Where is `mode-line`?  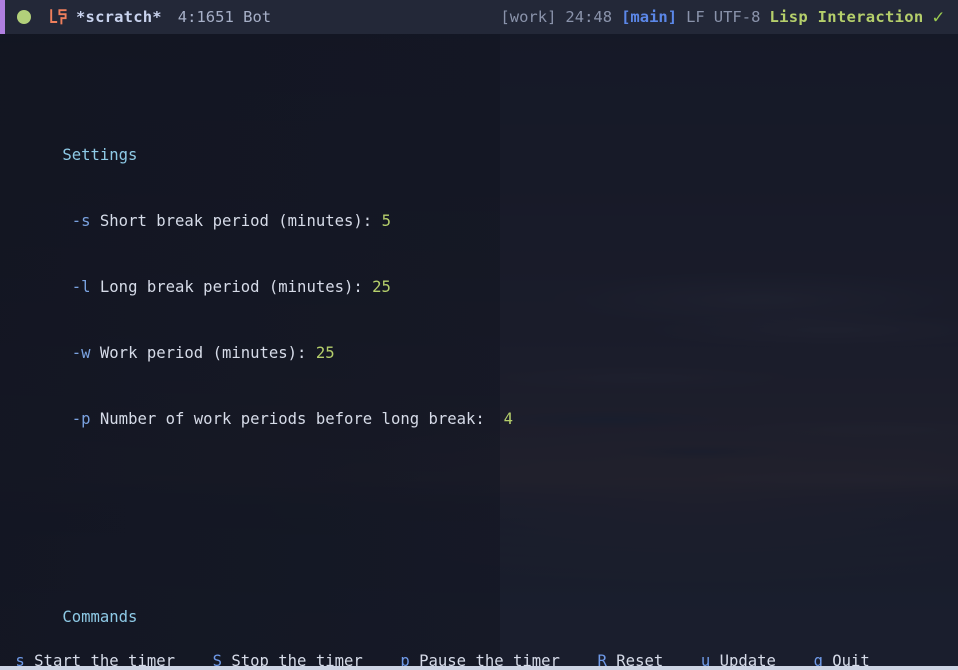
mode-line is located at coordinates (479, 668).